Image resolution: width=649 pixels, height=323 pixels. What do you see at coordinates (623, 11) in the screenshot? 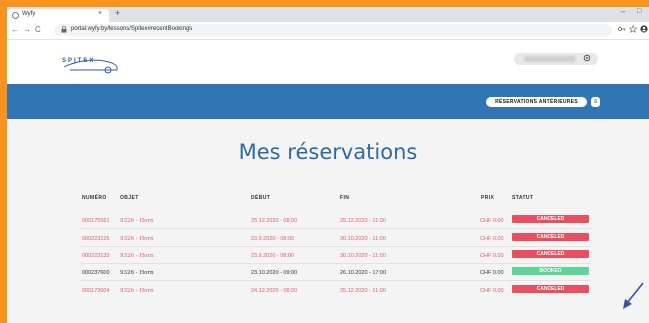
I see `minimize-button: –` at bounding box center [623, 11].